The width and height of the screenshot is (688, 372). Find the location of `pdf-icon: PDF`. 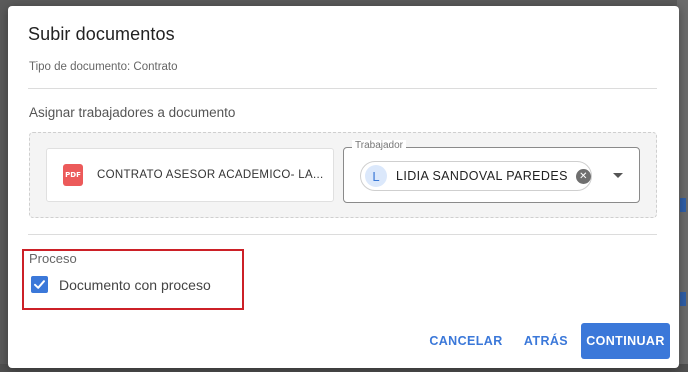

pdf-icon: PDF is located at coordinates (73, 175).